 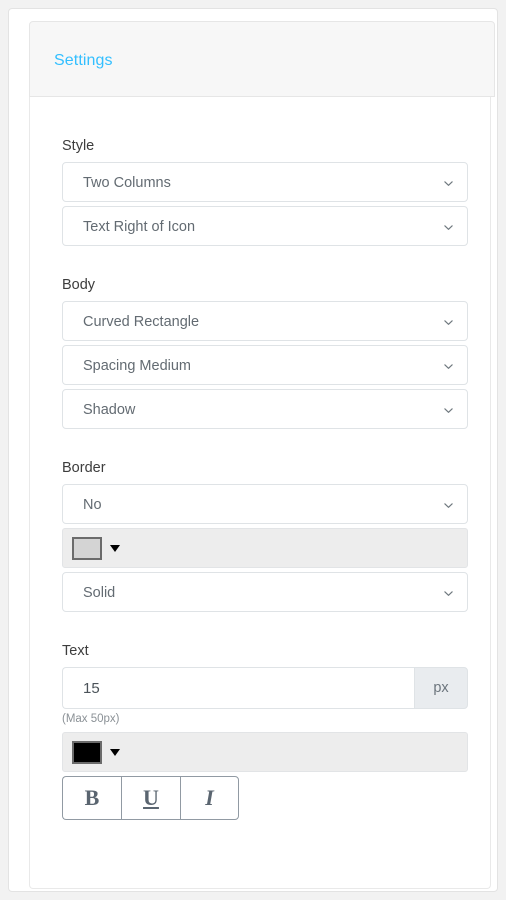 I want to click on select-border-style-value: Solid, so click(x=99, y=593).